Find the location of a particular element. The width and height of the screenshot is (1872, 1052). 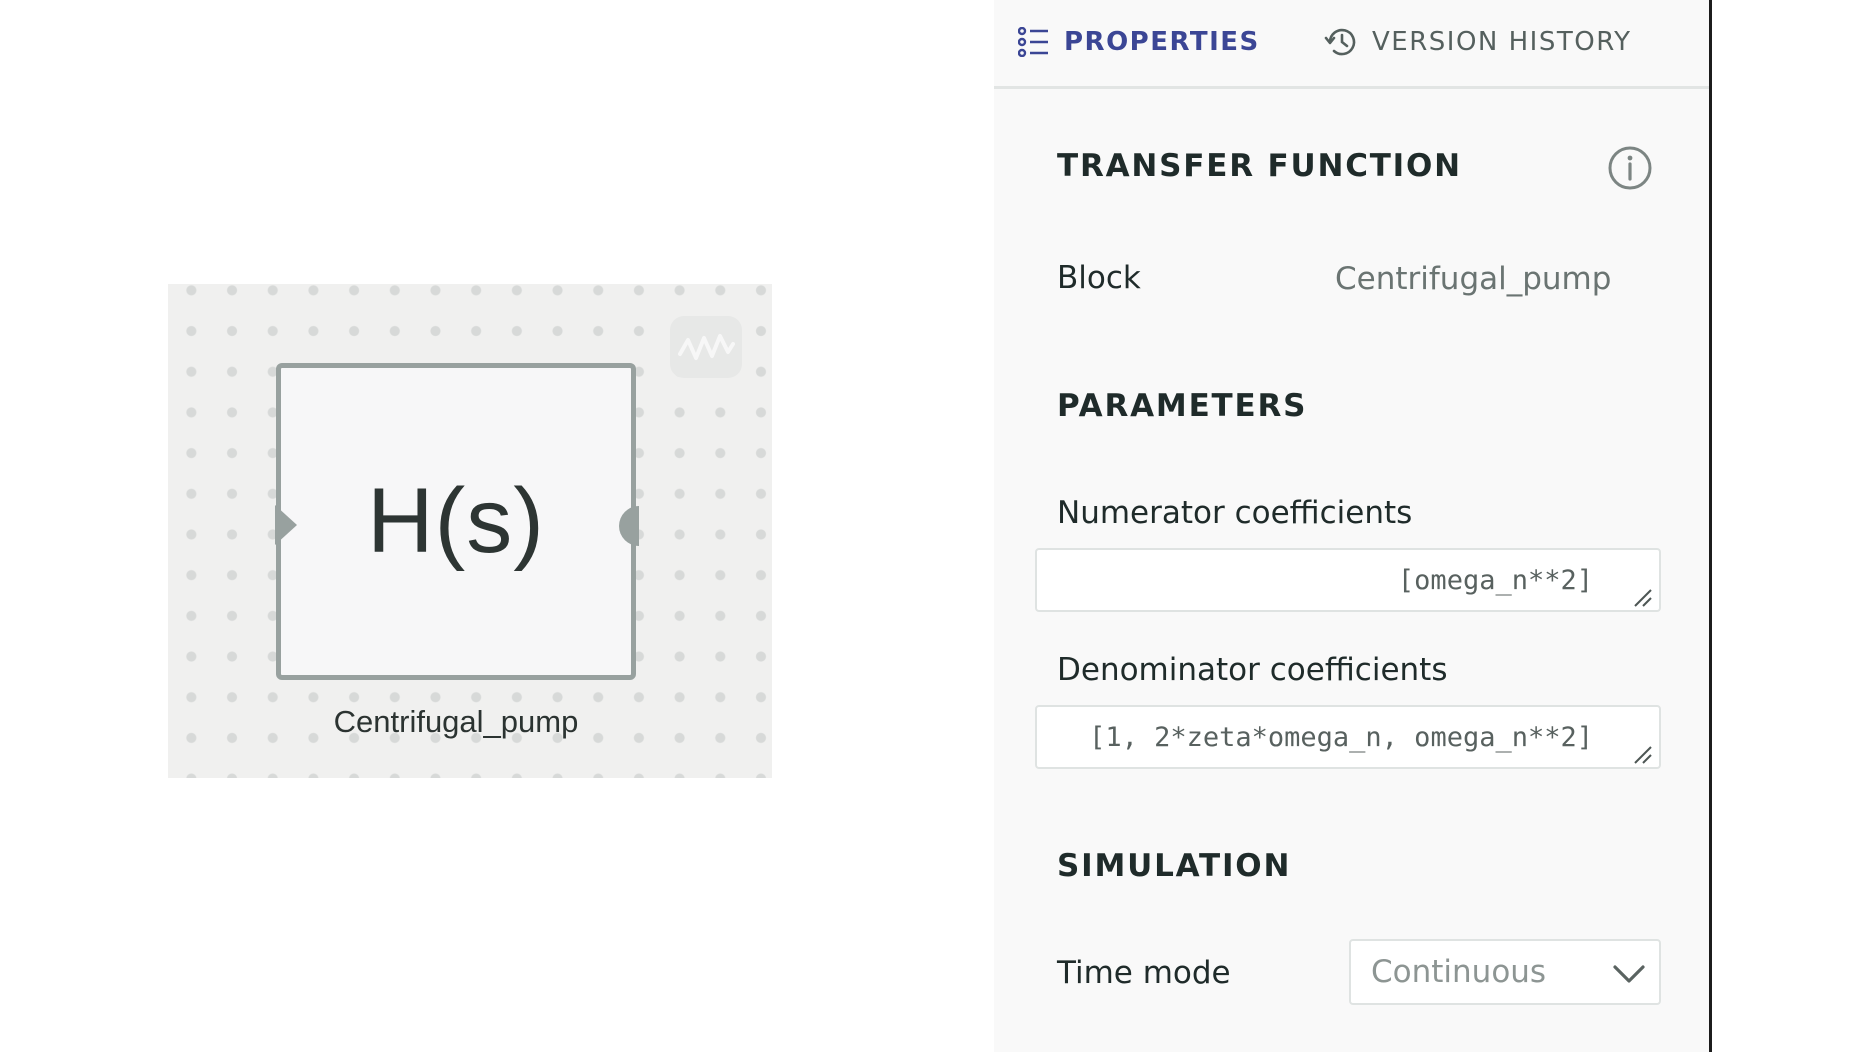

tab-properties: PROPERTIES is located at coordinates (1139, 42).